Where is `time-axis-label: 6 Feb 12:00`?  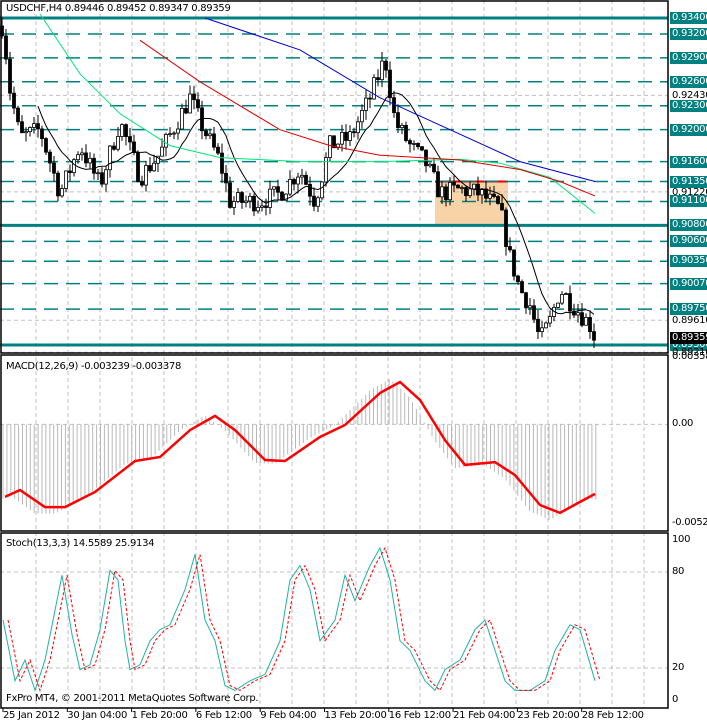
time-axis-label: 6 Feb 12:00 is located at coordinates (223, 715).